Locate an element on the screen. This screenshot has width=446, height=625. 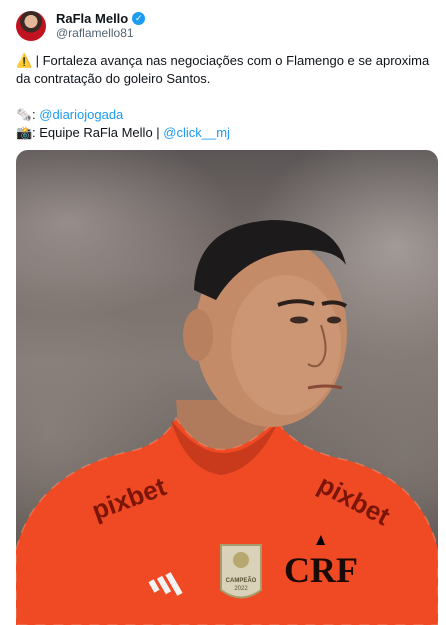
avatar is located at coordinates (31, 26).